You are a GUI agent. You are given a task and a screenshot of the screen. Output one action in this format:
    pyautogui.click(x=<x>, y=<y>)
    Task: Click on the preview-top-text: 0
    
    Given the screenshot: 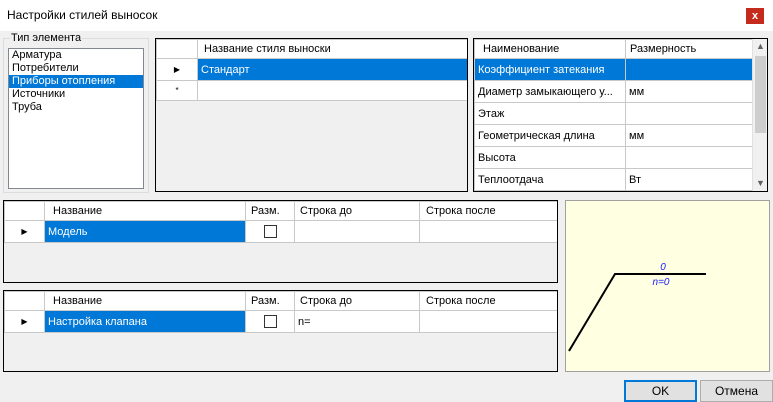 What is the action you would take?
    pyautogui.click(x=663, y=267)
    